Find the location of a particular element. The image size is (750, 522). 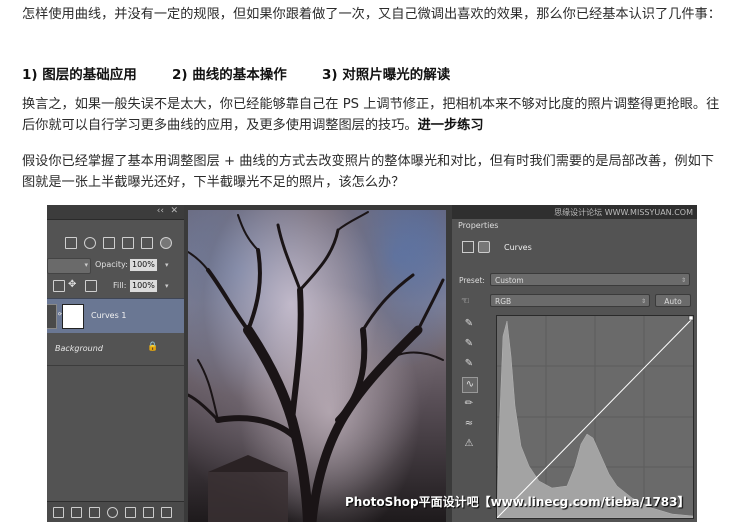

point-2: 2) 曲线的基本操作 is located at coordinates (229, 75).